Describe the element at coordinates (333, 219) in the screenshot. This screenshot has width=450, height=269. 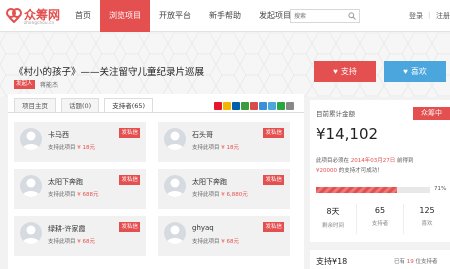
I see `stat-days-left: 8天 剩余时间` at that location.